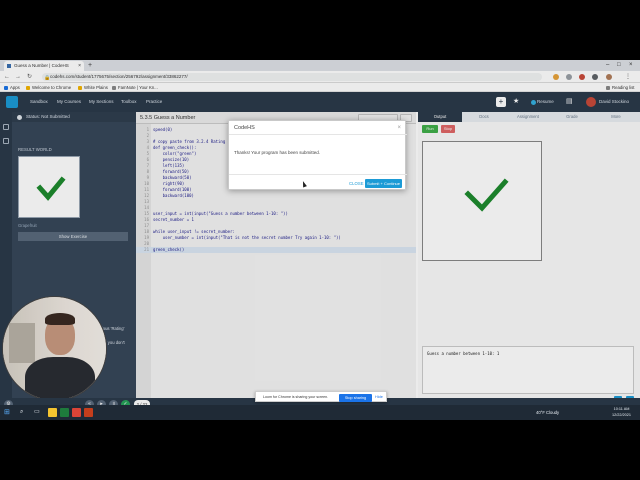 The height and width of the screenshot is (480, 640). What do you see at coordinates (7, 412) in the screenshot?
I see `windows-start-icon: ⊞` at bounding box center [7, 412].